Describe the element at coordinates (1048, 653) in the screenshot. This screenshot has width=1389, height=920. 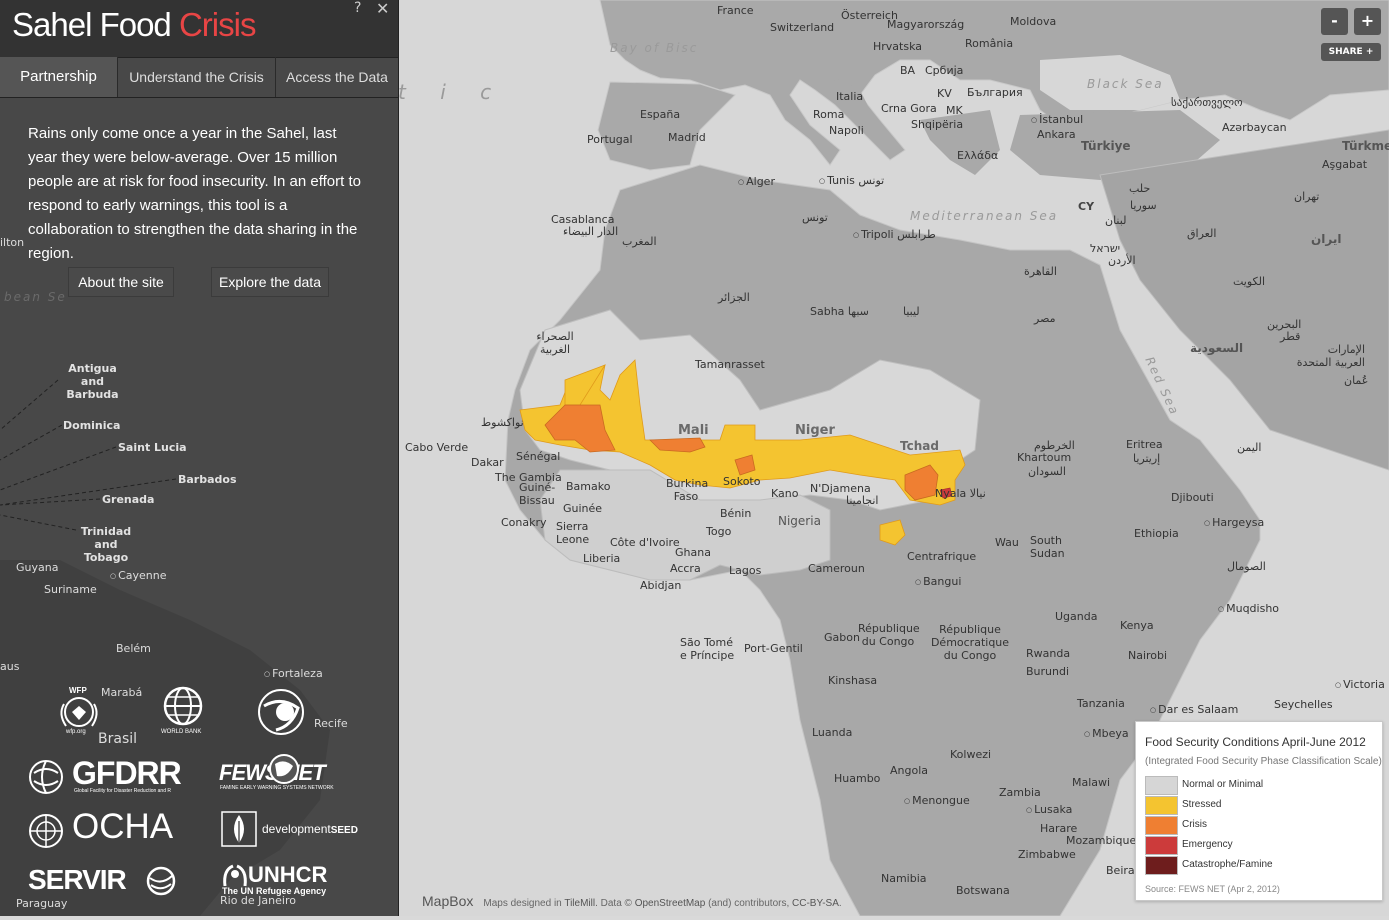
I see `label-rwanda: Rwanda` at that location.